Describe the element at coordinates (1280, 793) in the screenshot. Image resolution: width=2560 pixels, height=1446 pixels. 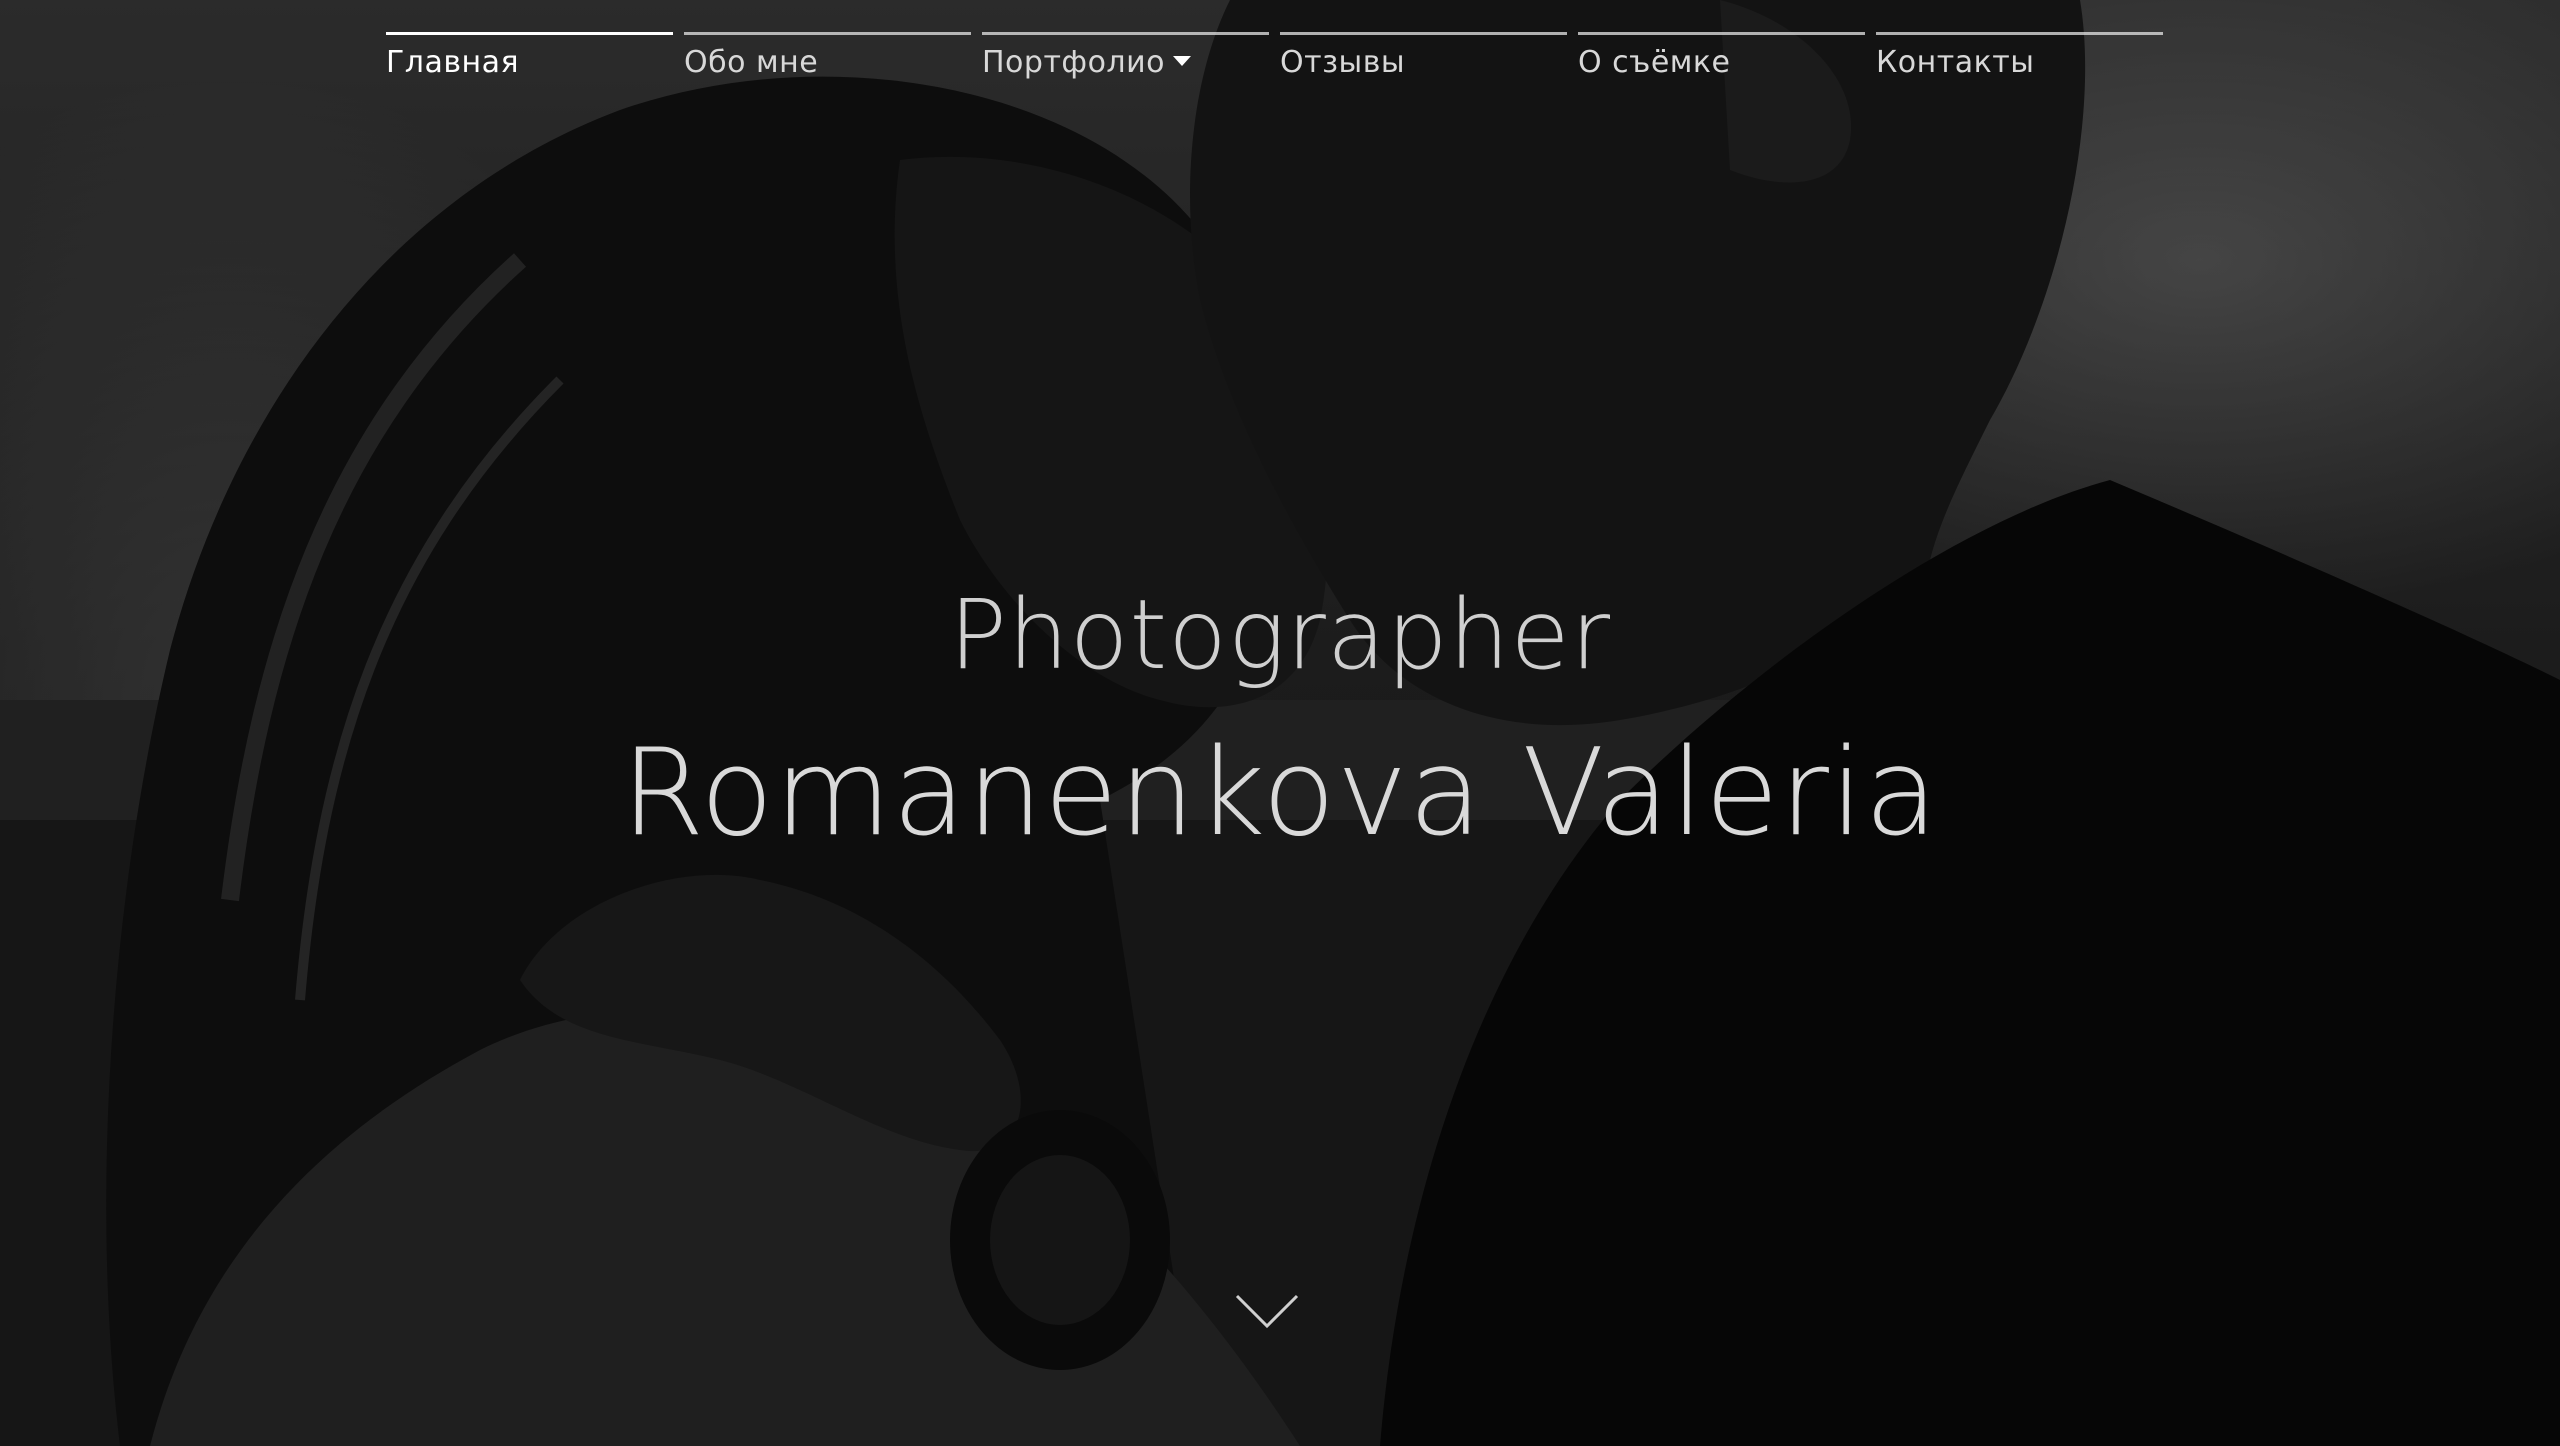
I see `hero-name: Romanenkova Valeria` at that location.